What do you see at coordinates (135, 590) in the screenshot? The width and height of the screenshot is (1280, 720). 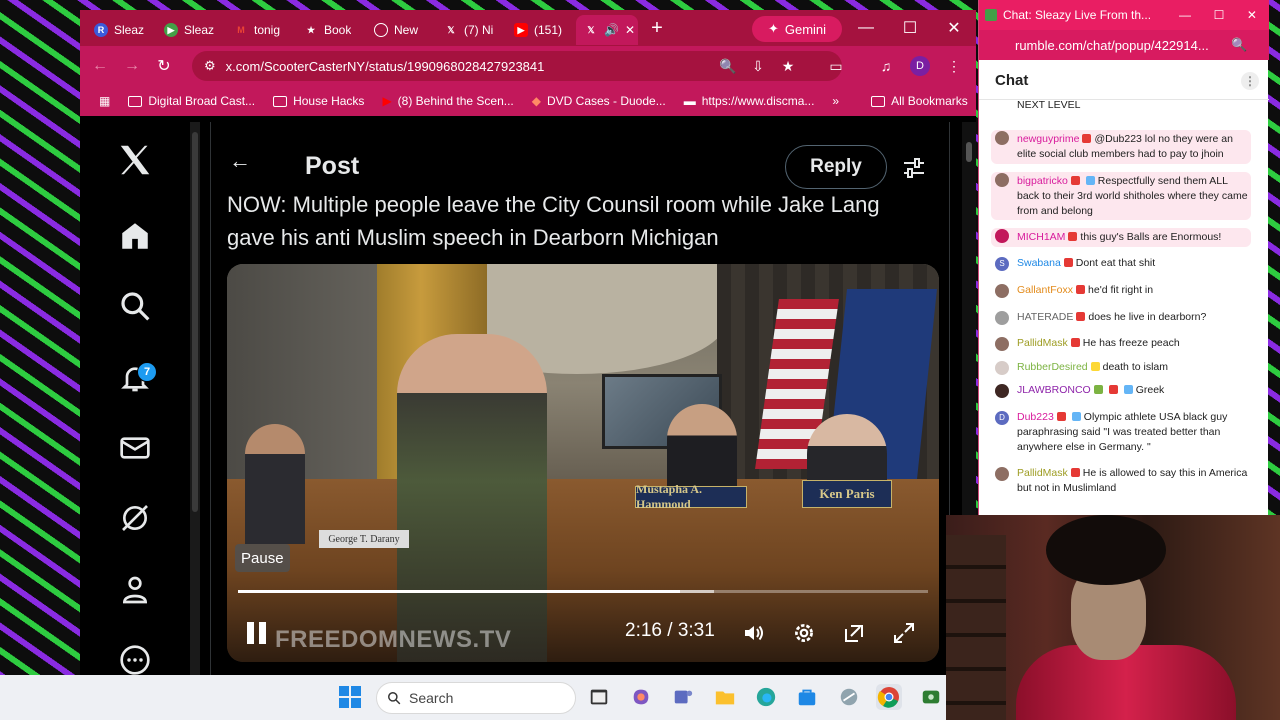 I see `profile-icon` at bounding box center [135, 590].